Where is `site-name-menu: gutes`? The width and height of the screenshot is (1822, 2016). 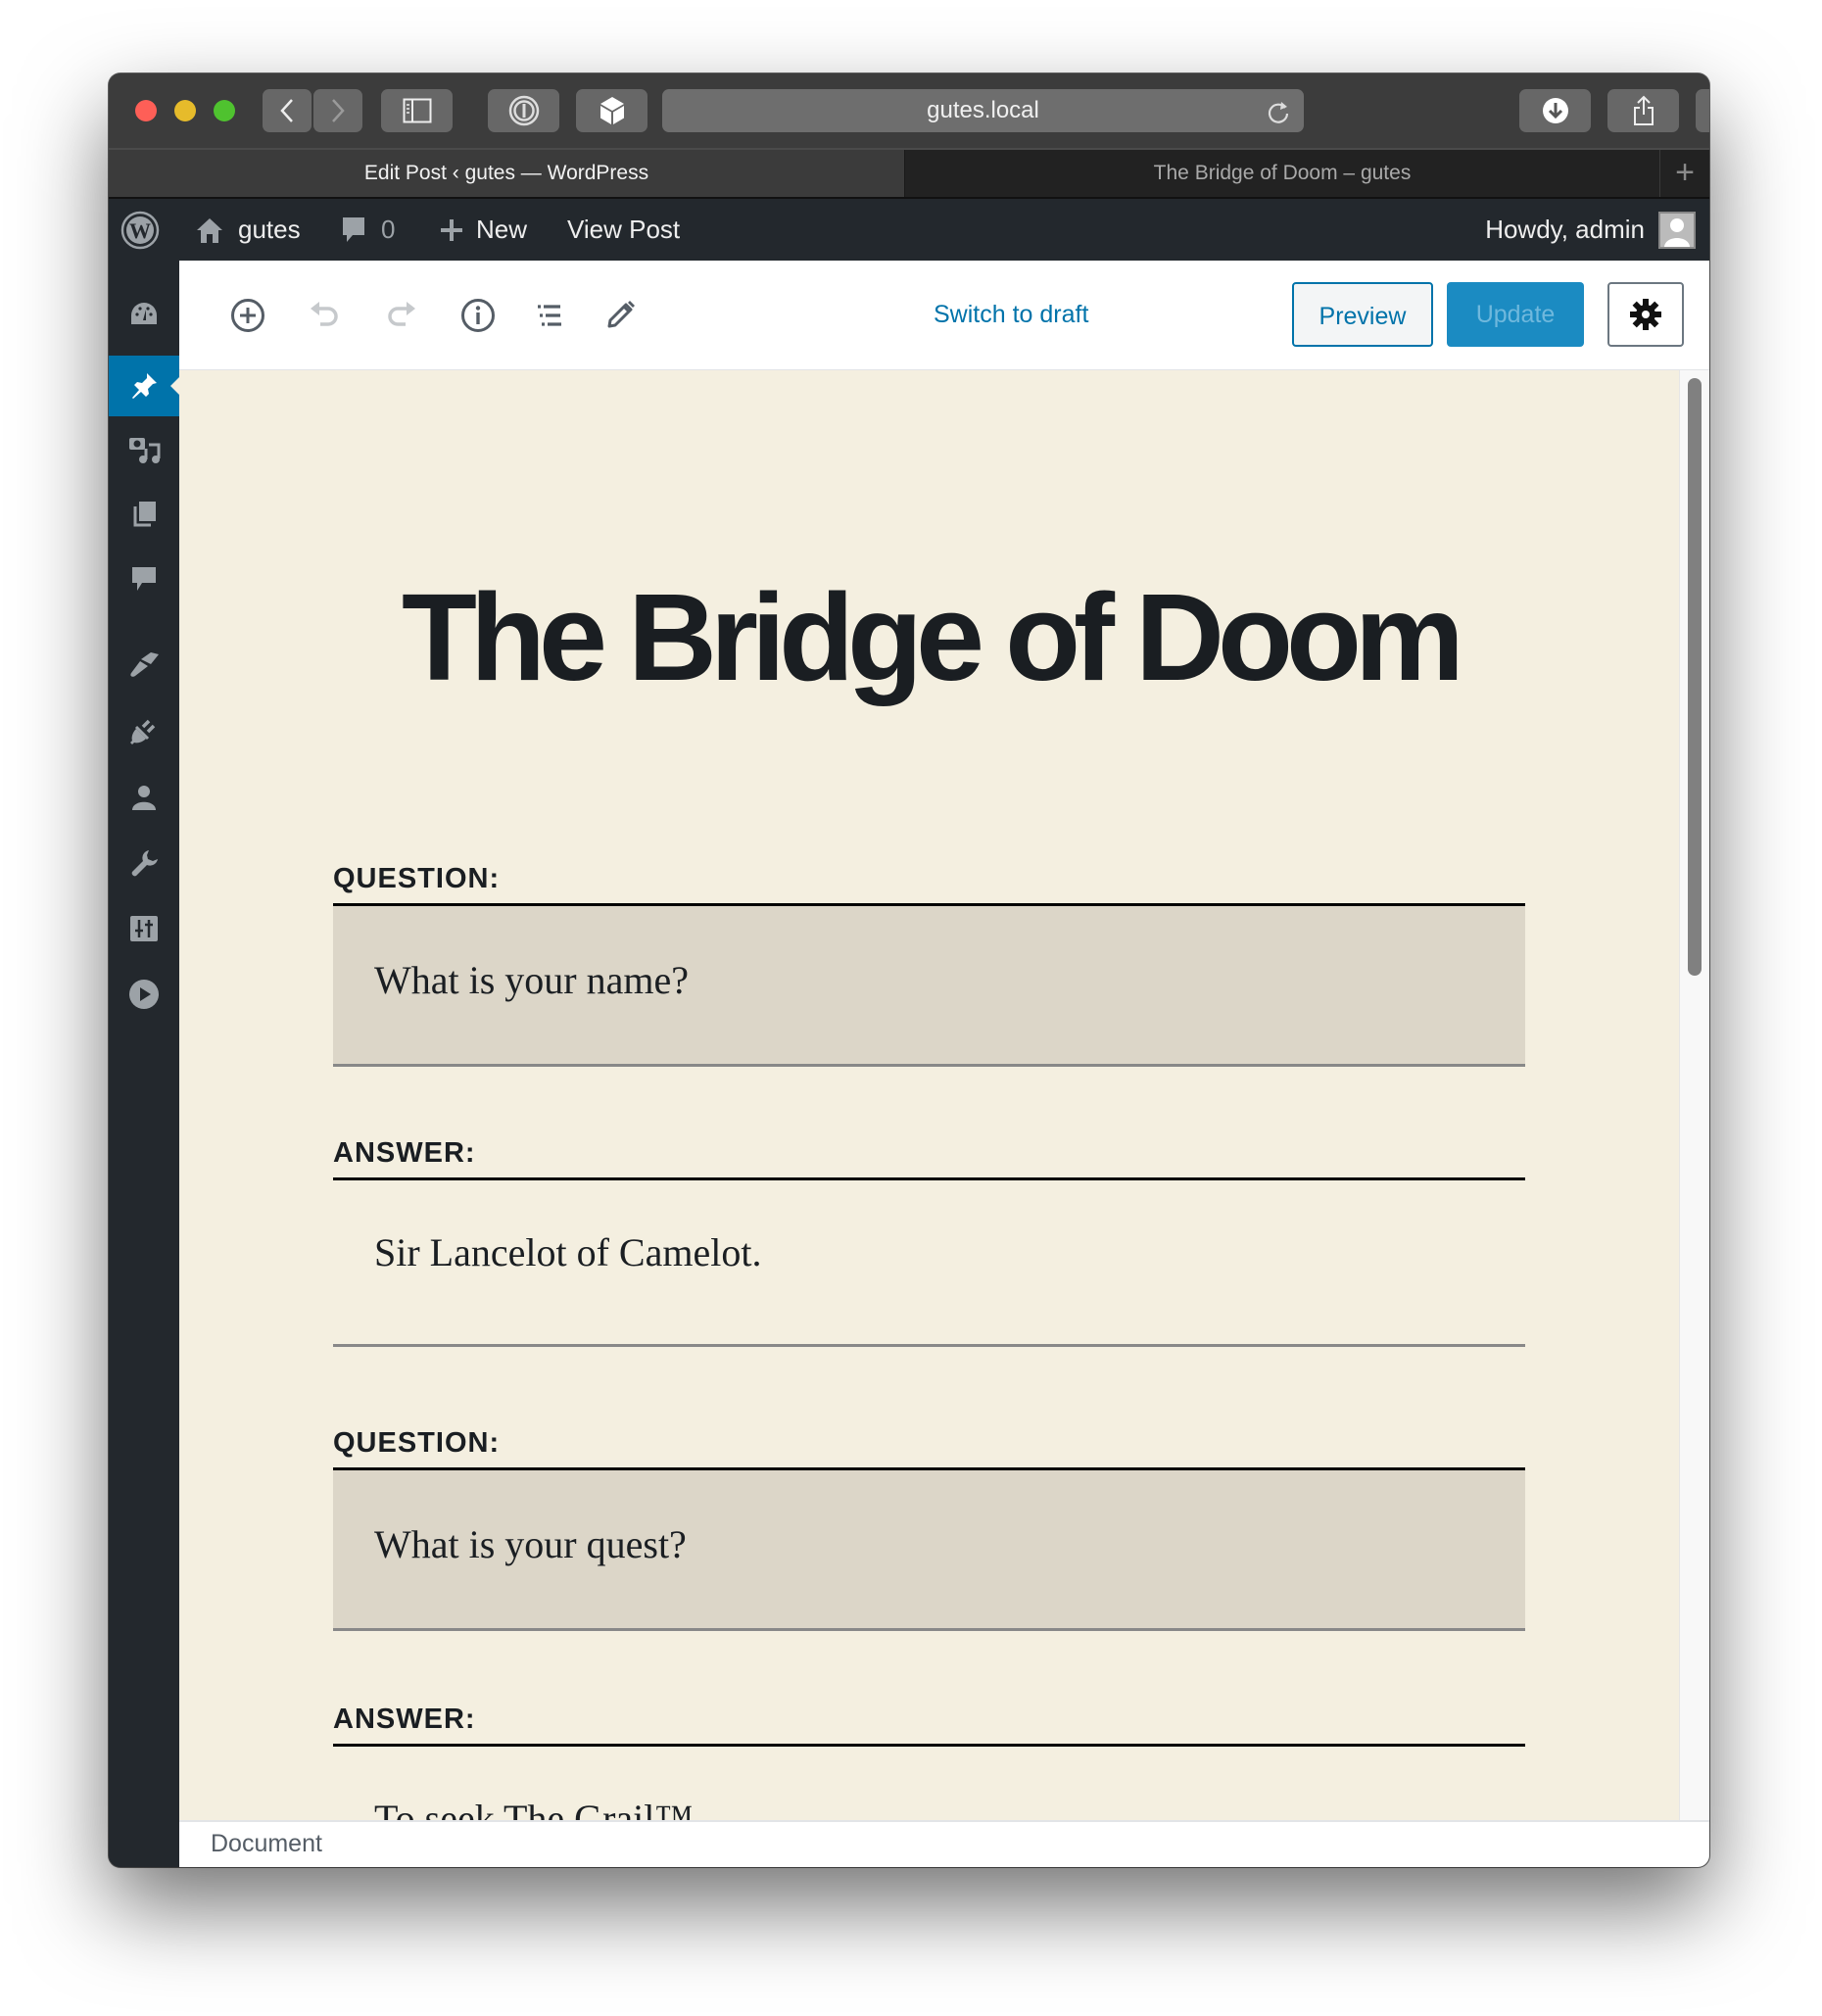
site-name-menu: gutes is located at coordinates (248, 230).